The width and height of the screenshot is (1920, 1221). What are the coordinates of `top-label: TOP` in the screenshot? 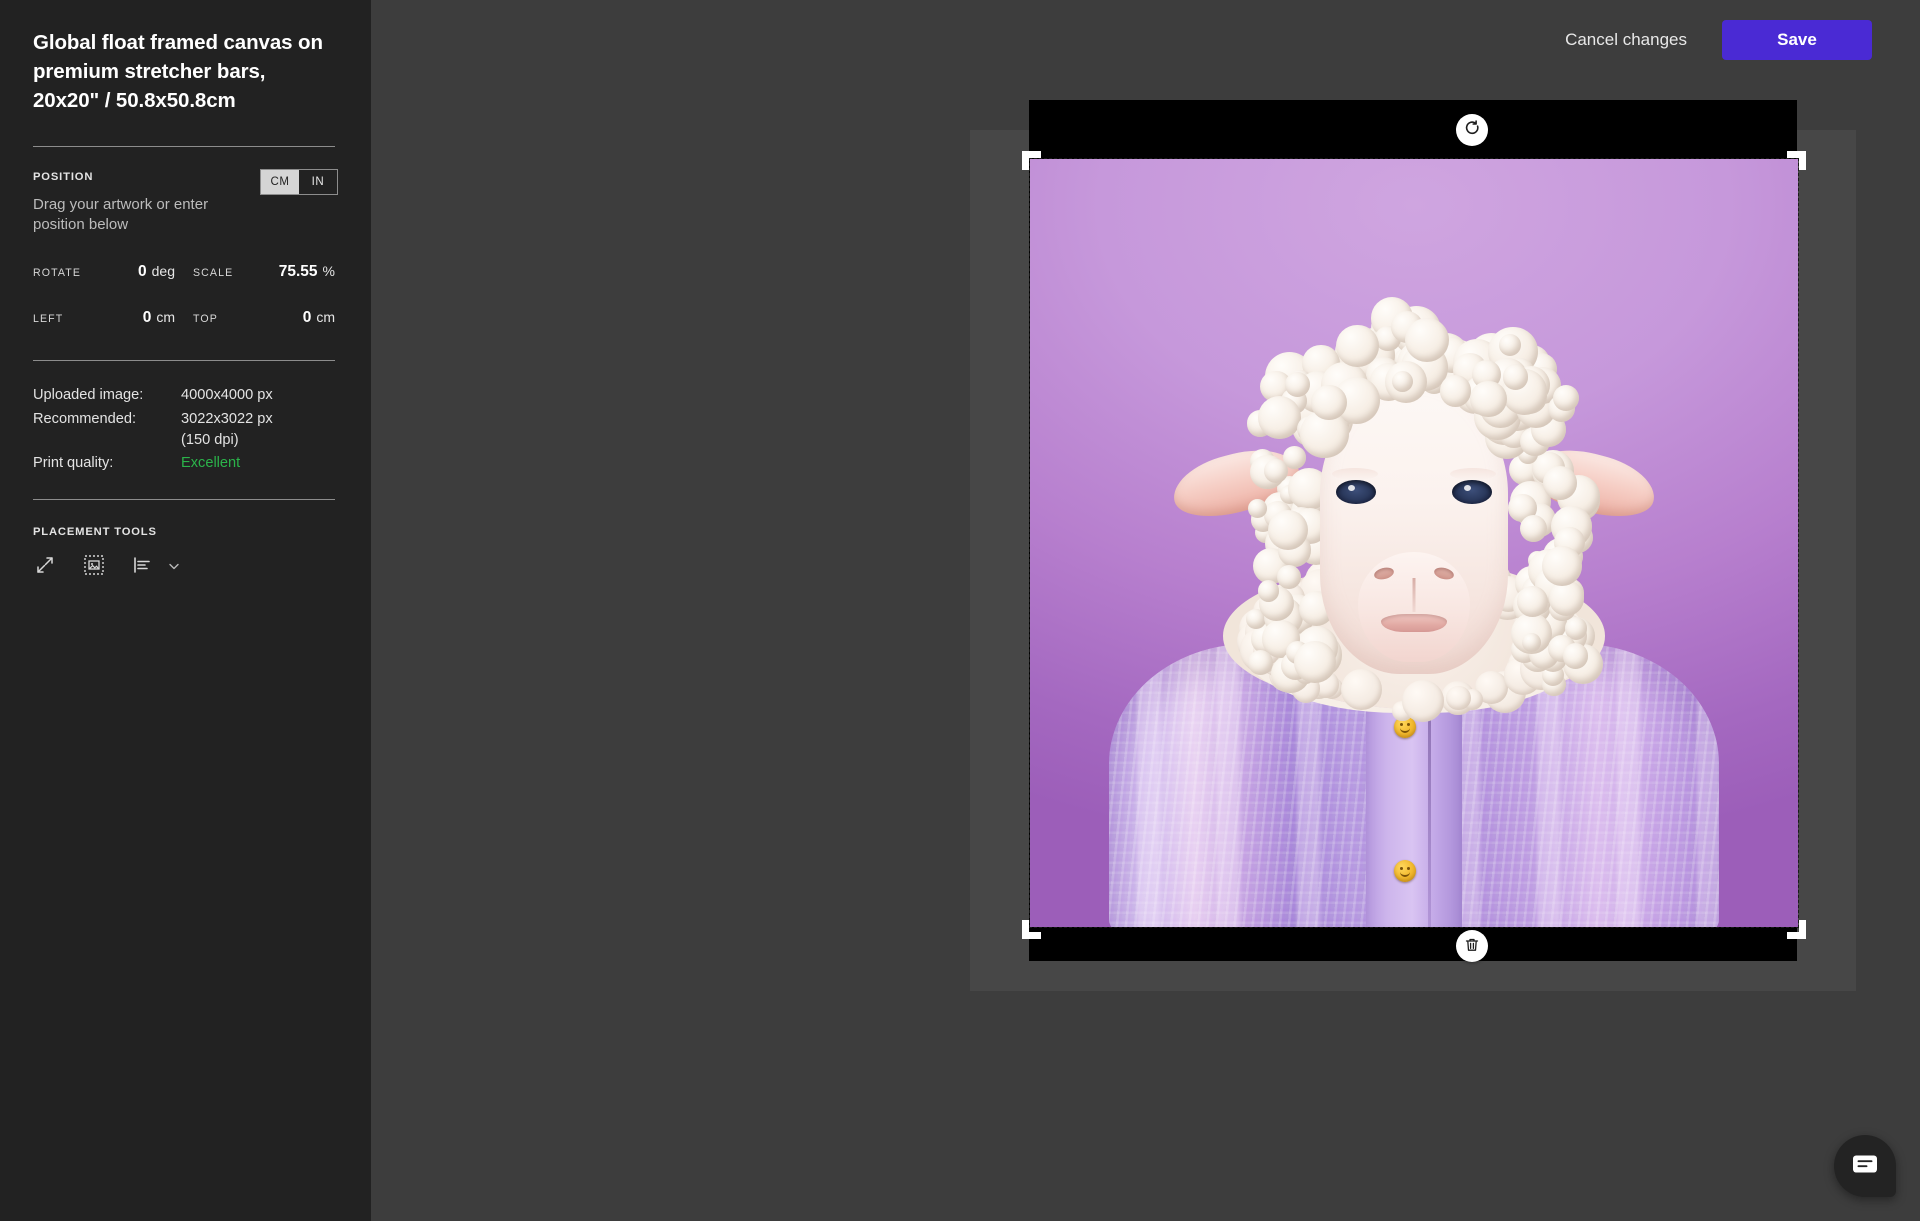 It's located at (205, 319).